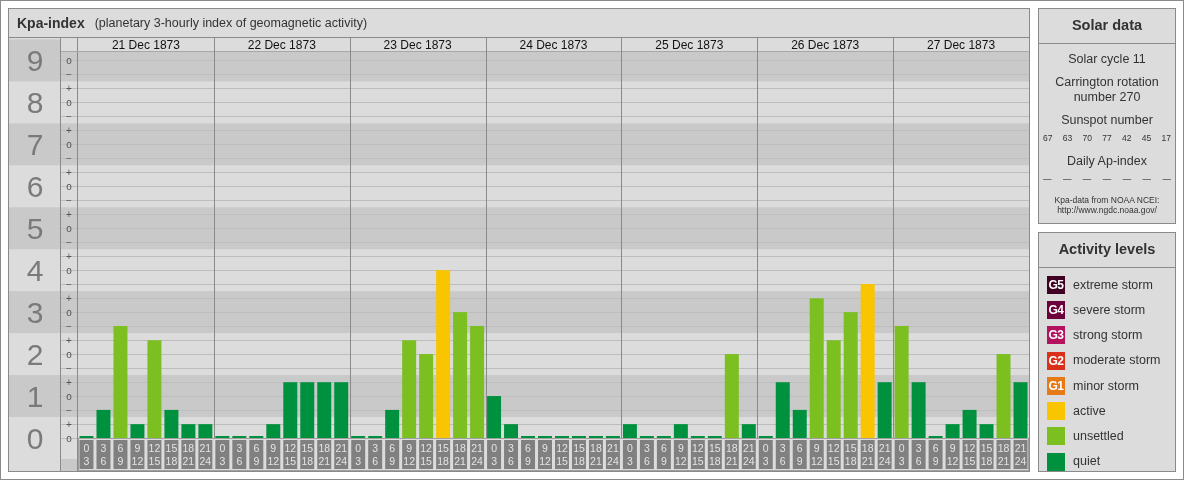 The height and width of the screenshot is (480, 1184). I want to click on y-axis-label: 8, so click(35, 103).